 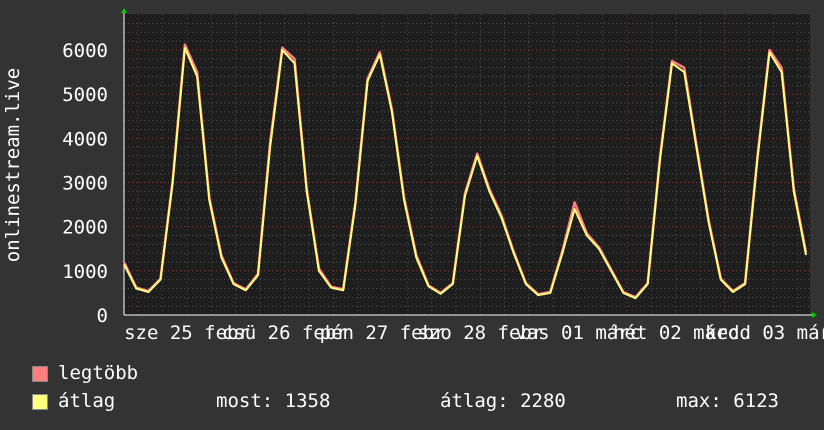 What do you see at coordinates (764, 333) in the screenshot?
I see `x-tick-label: kedd 03 márc` at bounding box center [764, 333].